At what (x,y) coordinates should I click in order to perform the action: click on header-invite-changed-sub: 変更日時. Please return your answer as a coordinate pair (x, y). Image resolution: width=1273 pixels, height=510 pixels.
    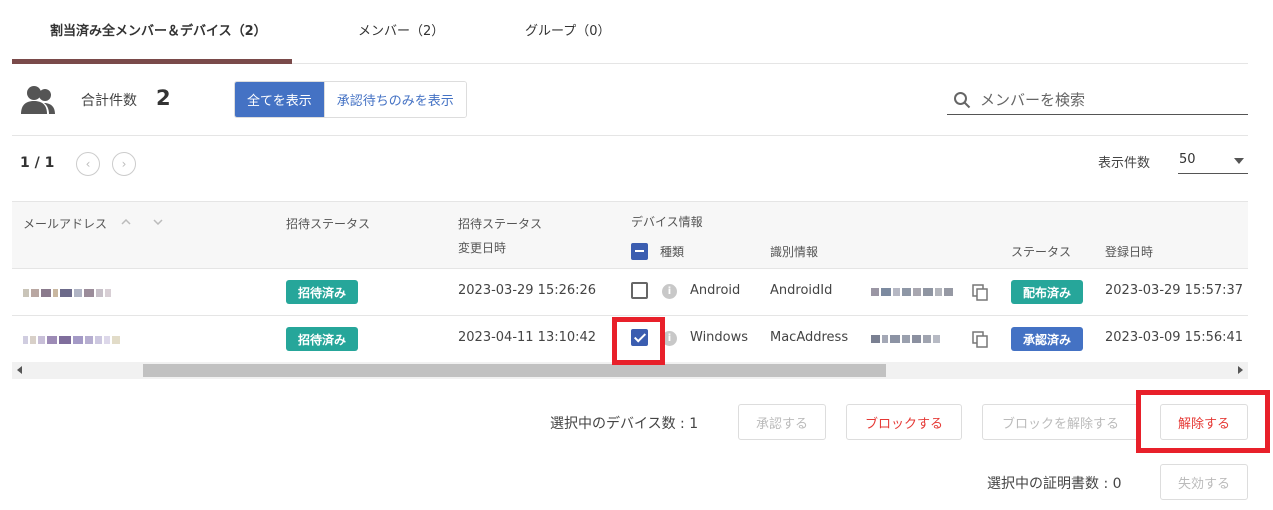
    Looking at the image, I should click on (482, 248).